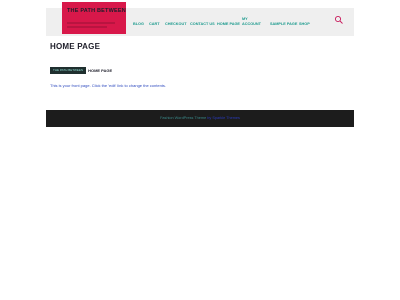 The image size is (400, 300). I want to click on breadcrumb-current: HOME PAGE, so click(100, 70).